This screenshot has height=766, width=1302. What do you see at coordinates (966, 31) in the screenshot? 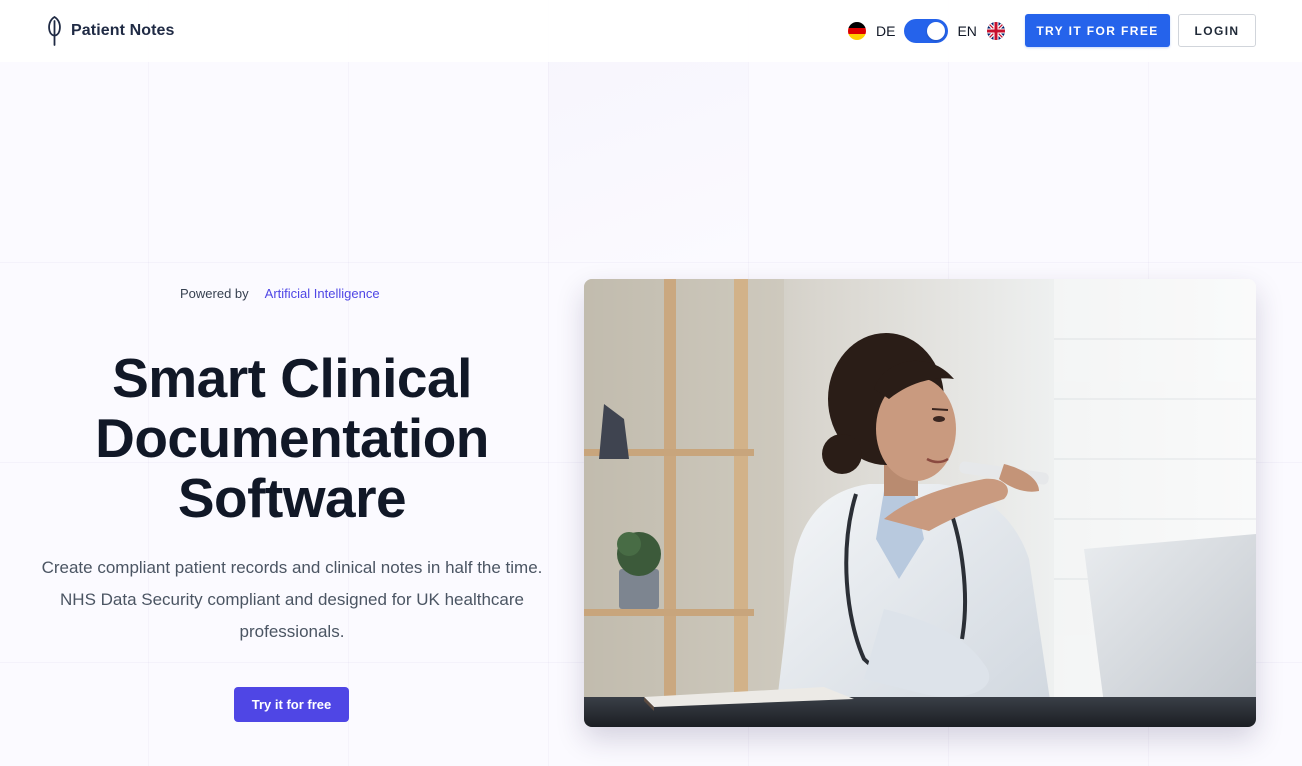
I see `language-code-en: EN` at bounding box center [966, 31].